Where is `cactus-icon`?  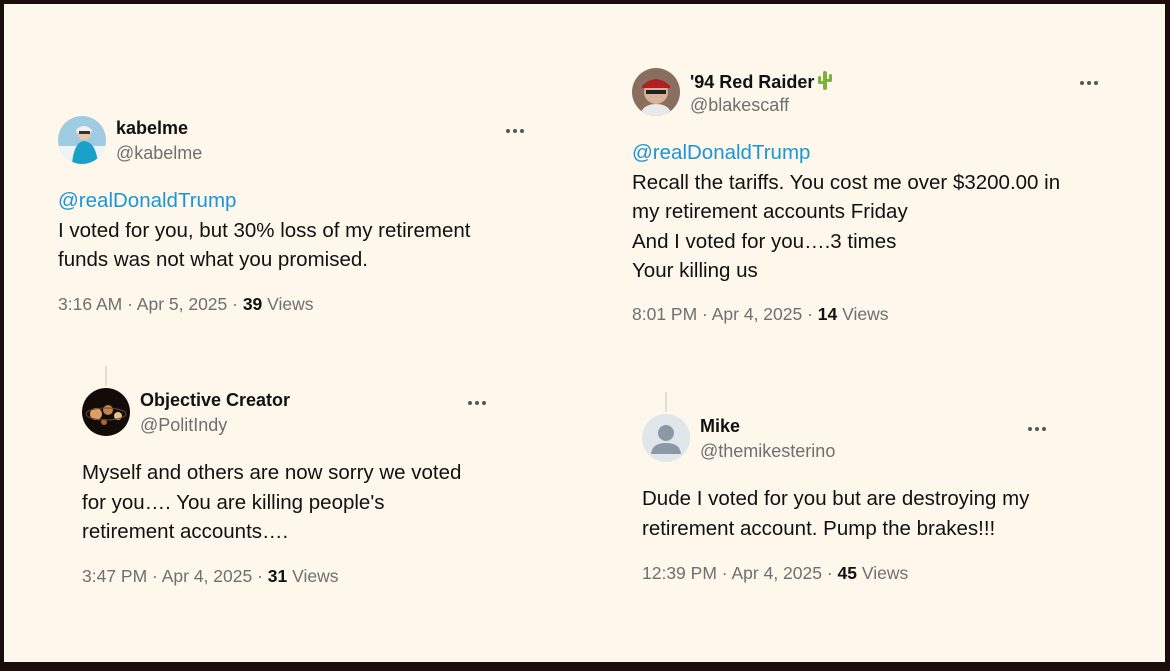 cactus-icon is located at coordinates (825, 80).